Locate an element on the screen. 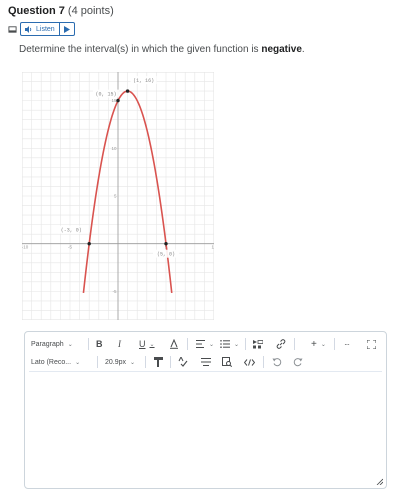 This screenshot has height=490, width=414. font-size-label: 20.9px is located at coordinates (116, 362).